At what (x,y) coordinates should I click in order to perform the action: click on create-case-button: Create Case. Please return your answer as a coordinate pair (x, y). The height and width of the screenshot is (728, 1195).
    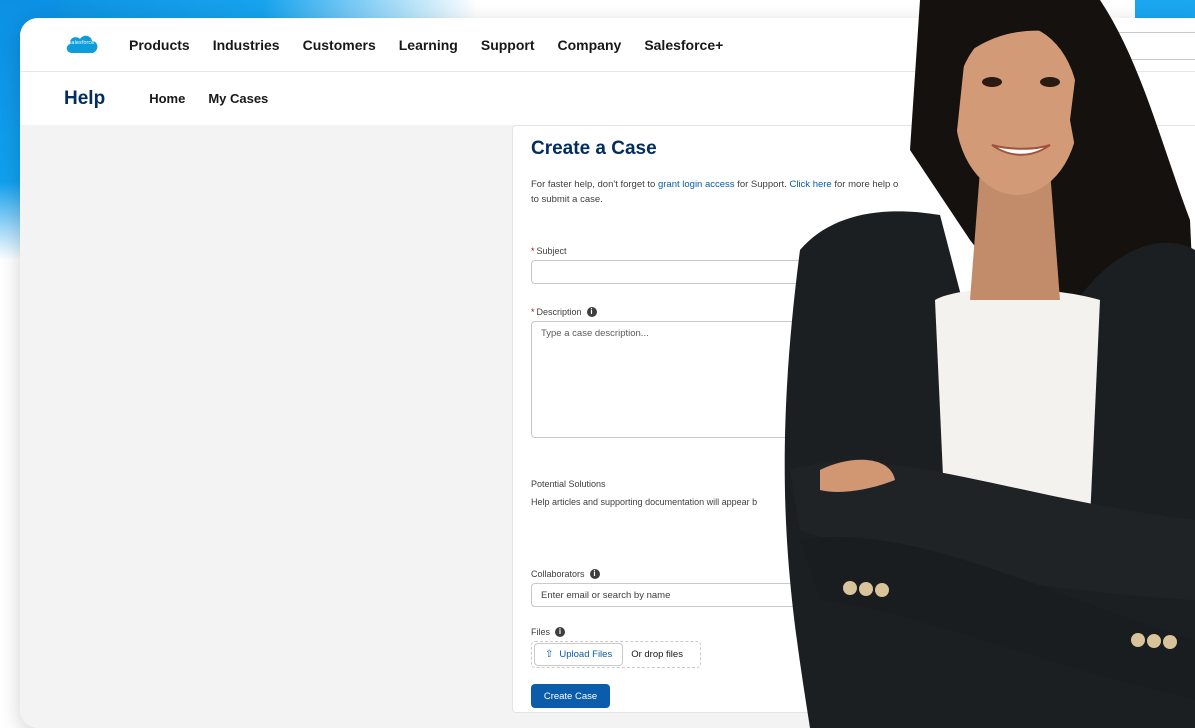
    Looking at the image, I should click on (570, 696).